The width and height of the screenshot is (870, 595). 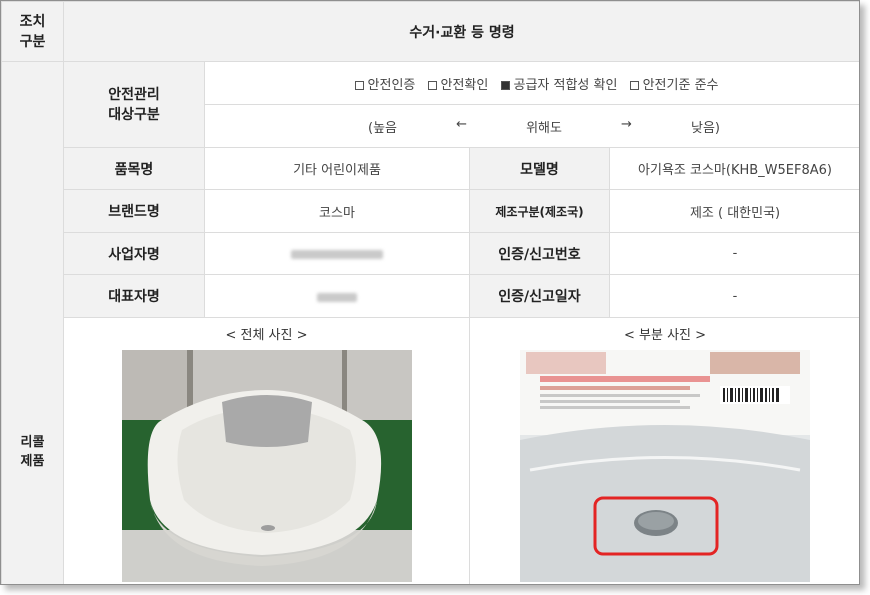 I want to click on arrow-left-icon: ←, so click(x=461, y=124).